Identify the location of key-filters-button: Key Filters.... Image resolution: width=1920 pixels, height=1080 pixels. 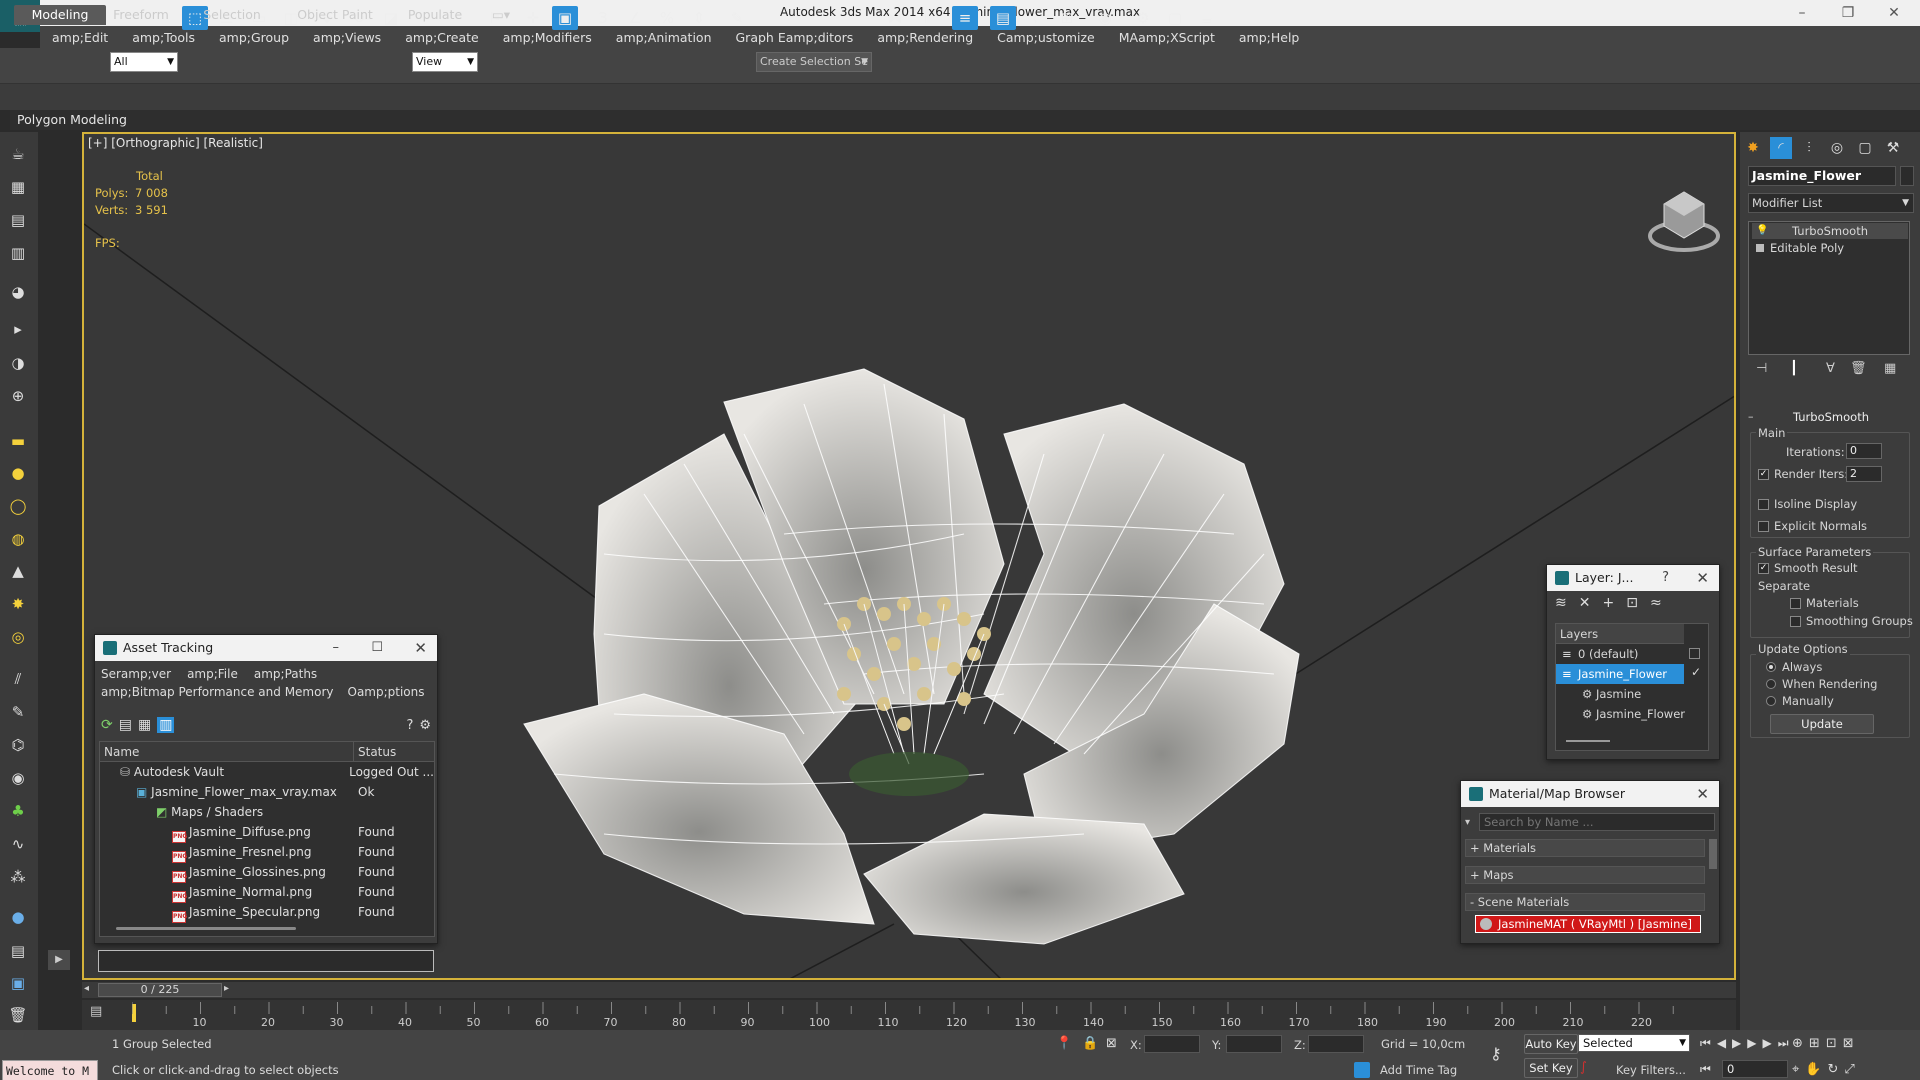
(1651, 1070).